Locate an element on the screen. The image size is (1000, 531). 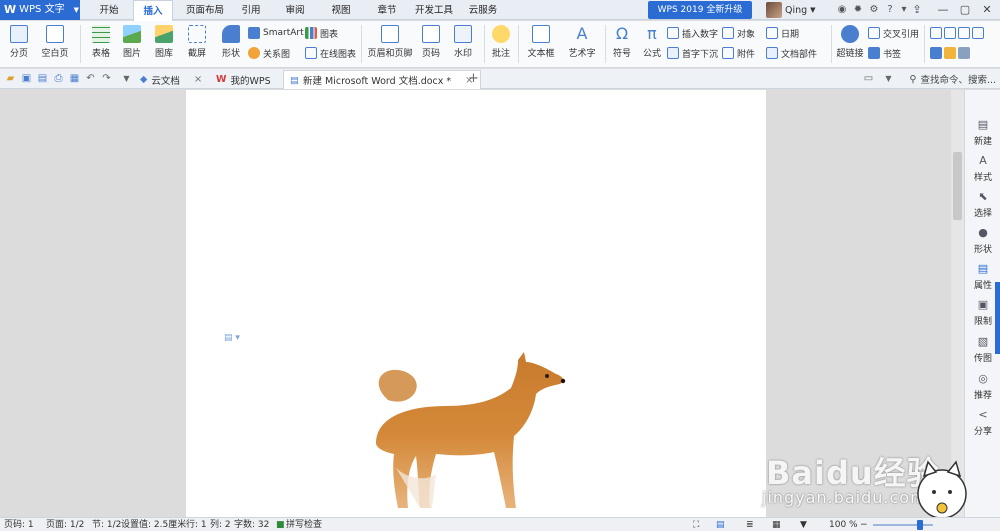
user-account: Qing ▼ is located at coordinates (791, 10).